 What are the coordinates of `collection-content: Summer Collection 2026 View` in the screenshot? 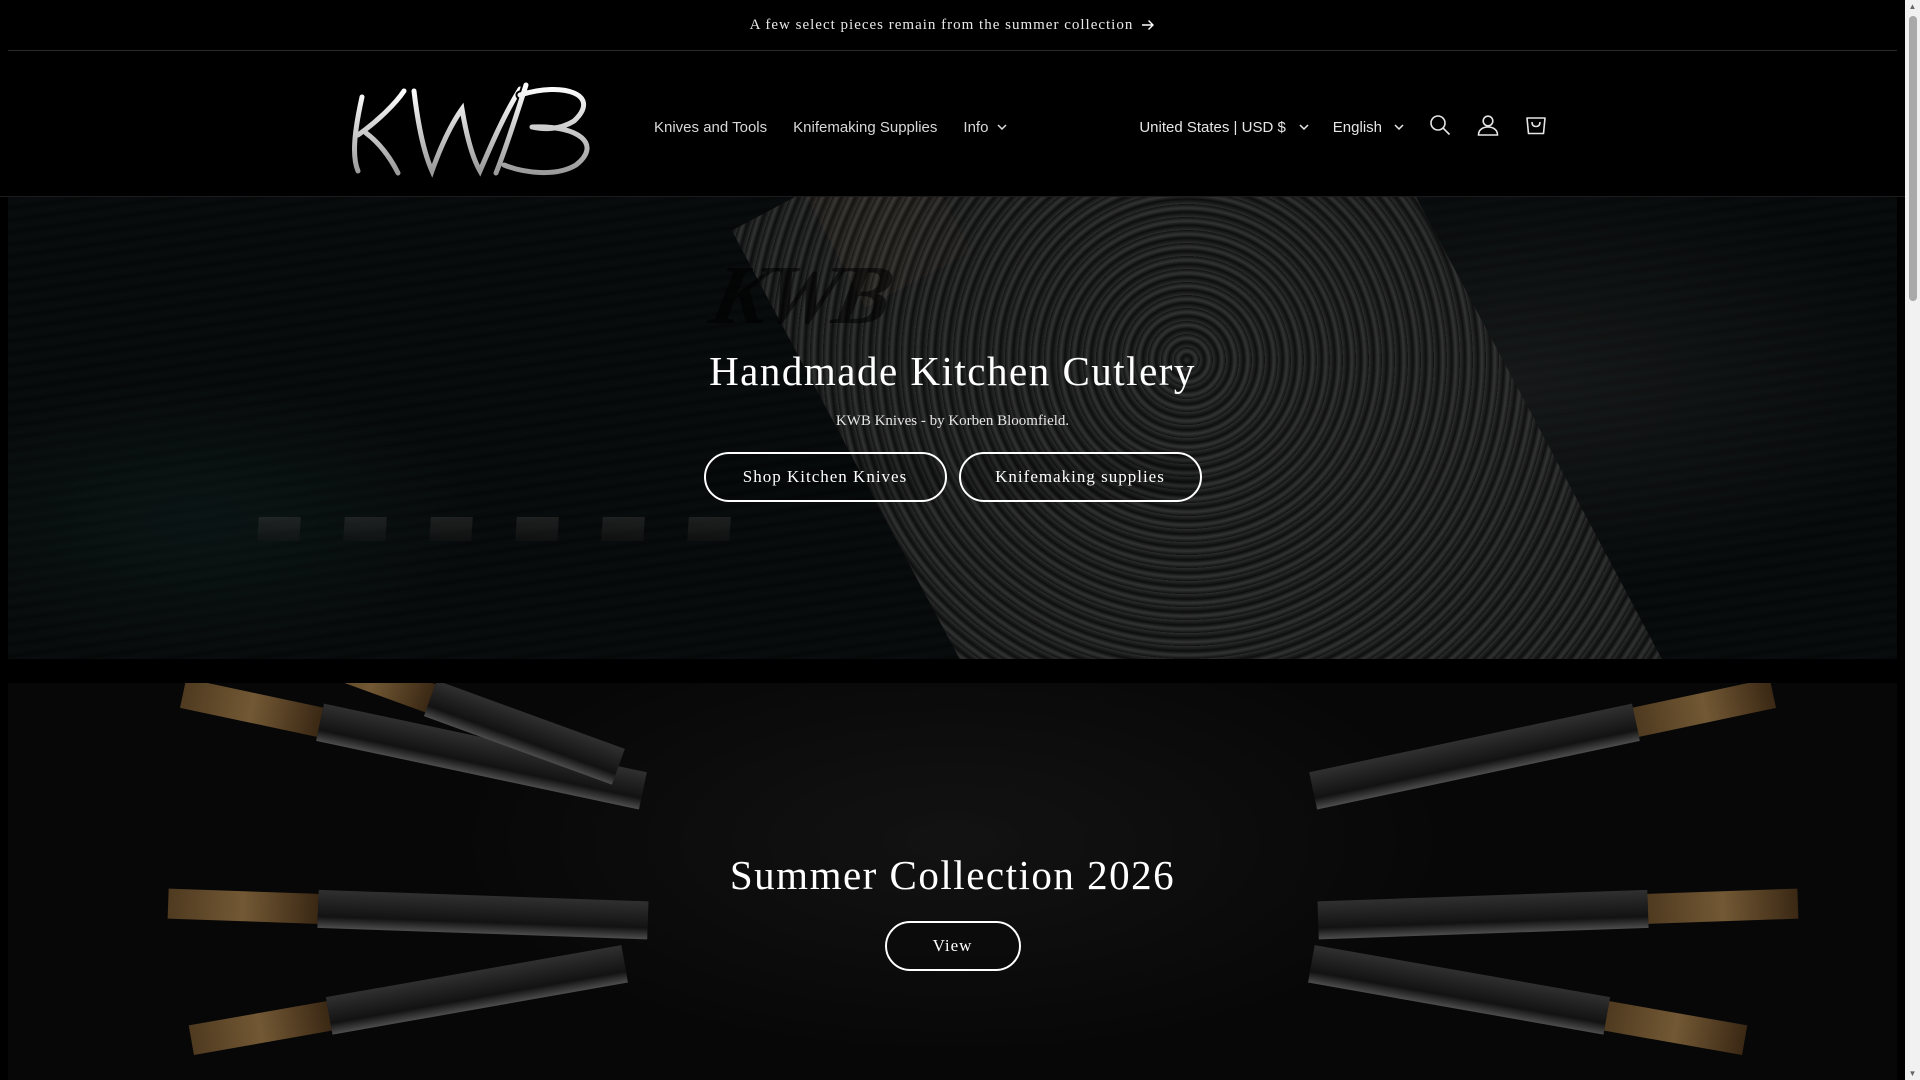 It's located at (952, 911).